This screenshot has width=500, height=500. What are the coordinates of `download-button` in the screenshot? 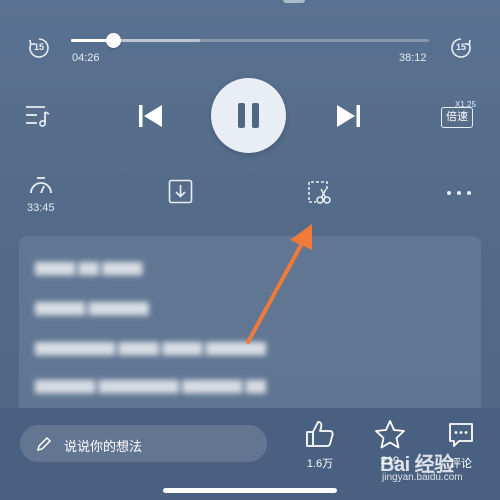 It's located at (180, 191).